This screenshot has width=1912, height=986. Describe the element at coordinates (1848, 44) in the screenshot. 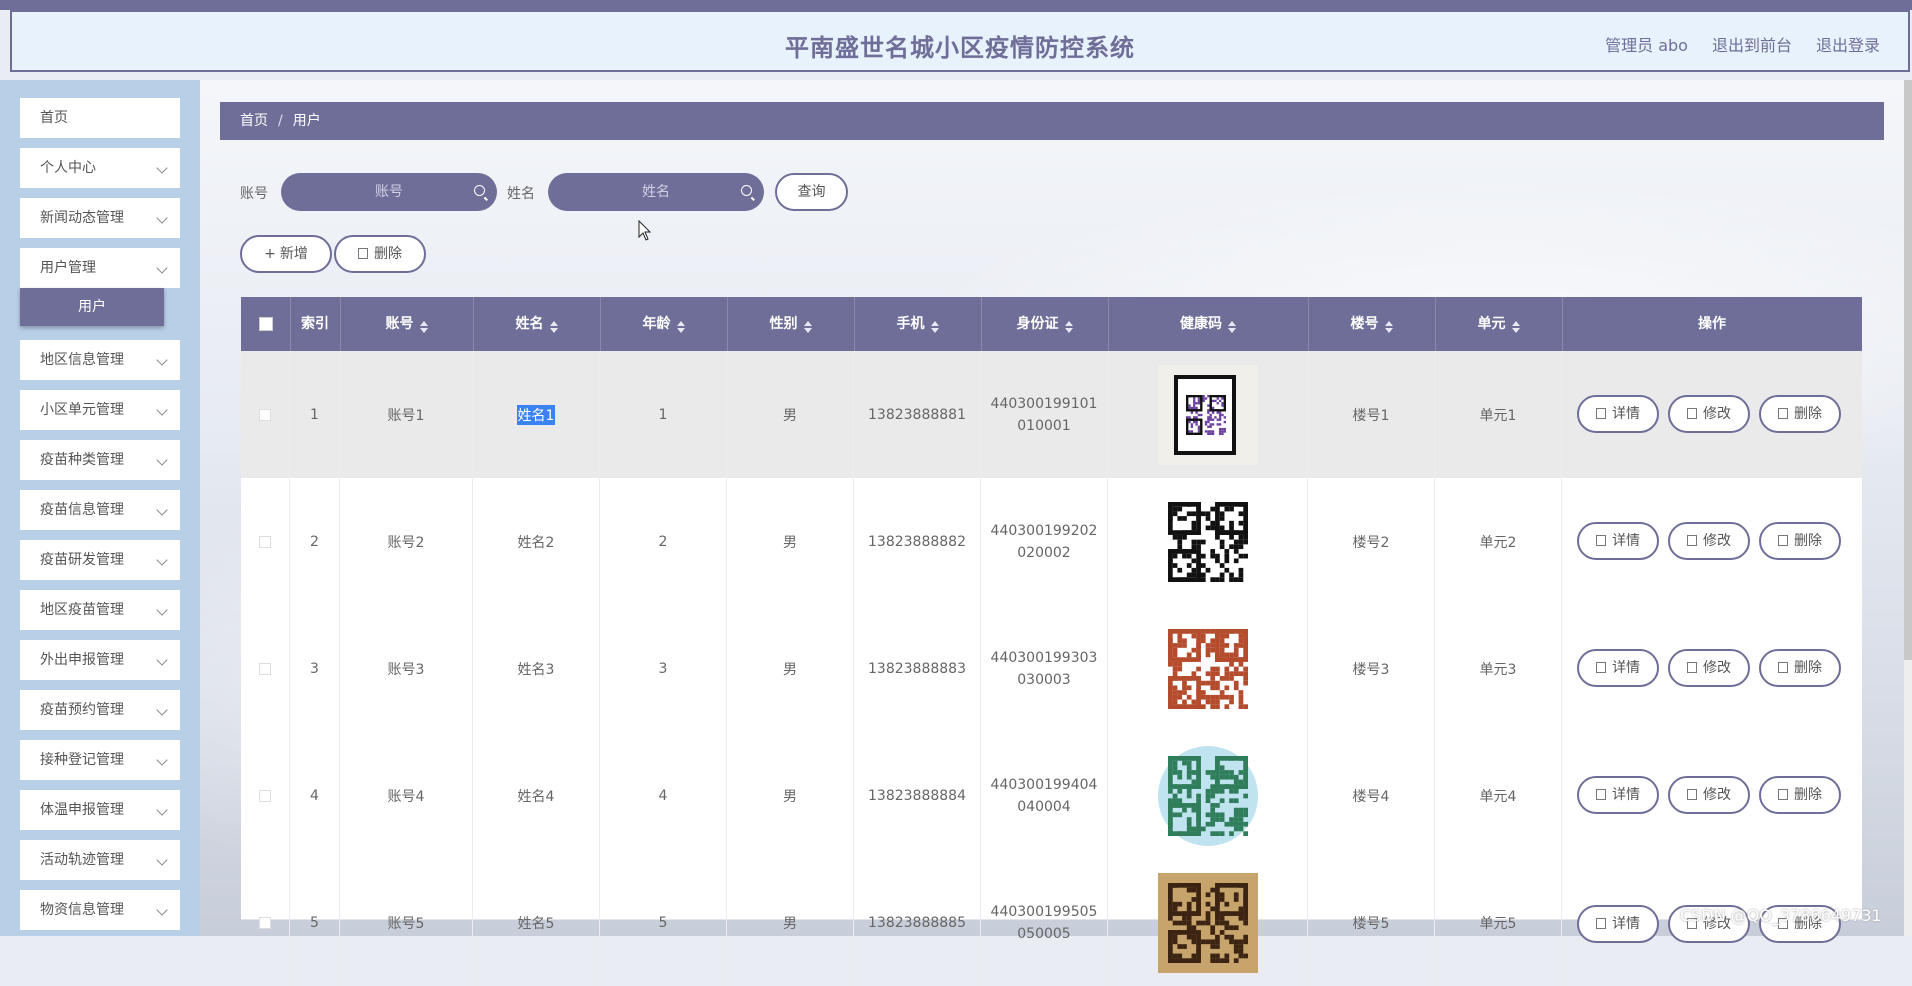

I see `logout-link: 退出登录` at that location.